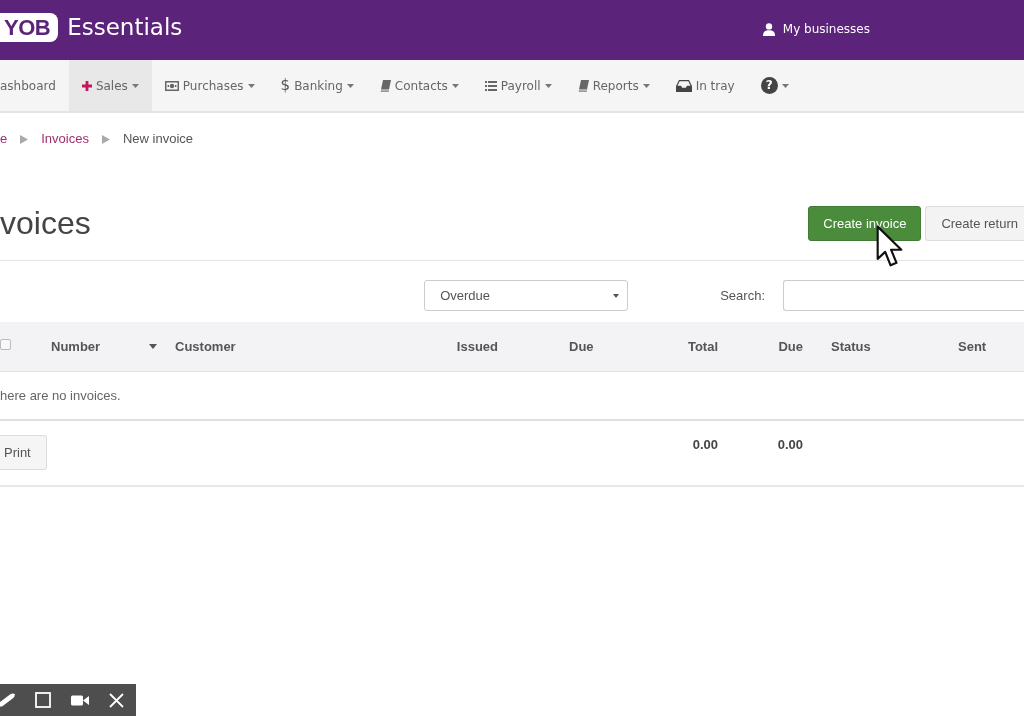 This screenshot has height=716, width=1024. What do you see at coordinates (80, 700) in the screenshot?
I see `video-camera-icon` at bounding box center [80, 700].